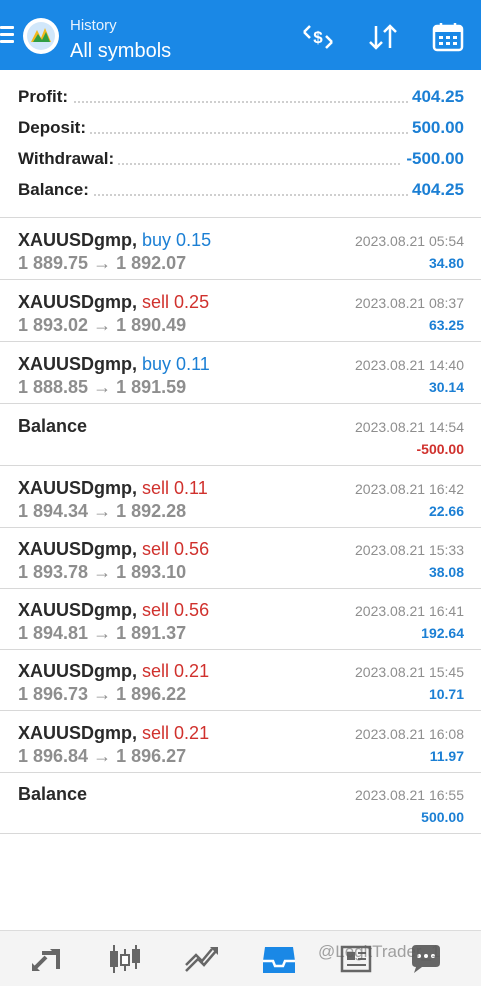 This screenshot has height=986, width=481. Describe the element at coordinates (446, 263) in the screenshot. I see `deal-profit: 34.80` at that location.